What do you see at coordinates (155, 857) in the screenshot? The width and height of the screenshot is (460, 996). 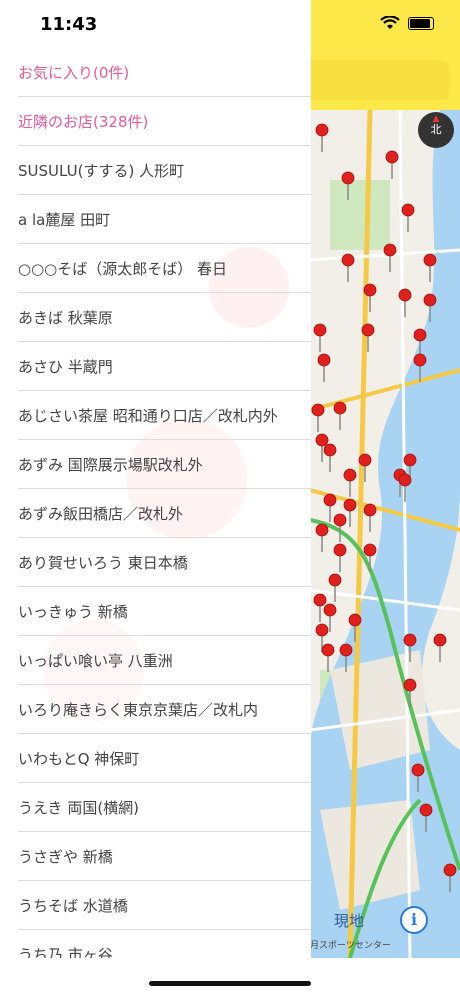 I see `store-list-item: うさぎや 新橋` at bounding box center [155, 857].